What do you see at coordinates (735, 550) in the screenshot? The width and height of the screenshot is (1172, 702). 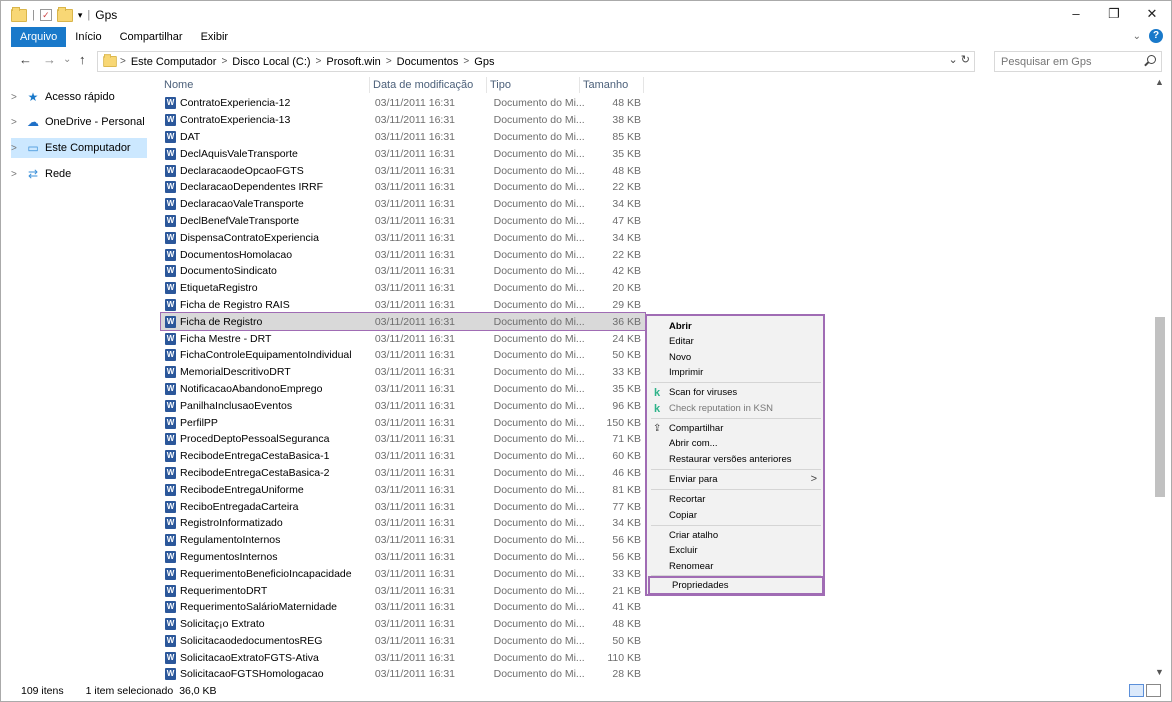 I see `menu-item-excluir: Excluir` at bounding box center [735, 550].